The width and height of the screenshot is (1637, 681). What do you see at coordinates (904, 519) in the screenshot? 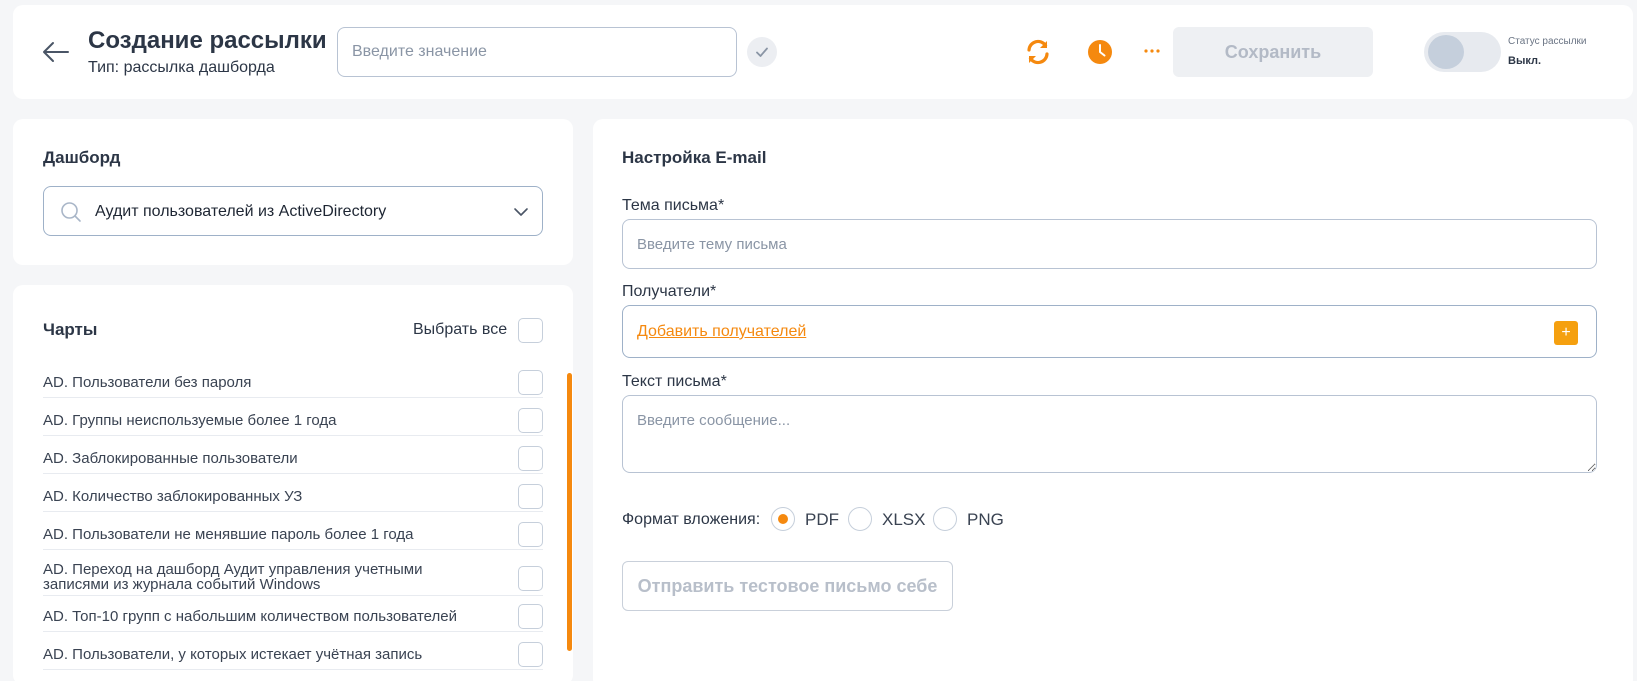
I see `format-xlsx-label: XLSX` at bounding box center [904, 519].